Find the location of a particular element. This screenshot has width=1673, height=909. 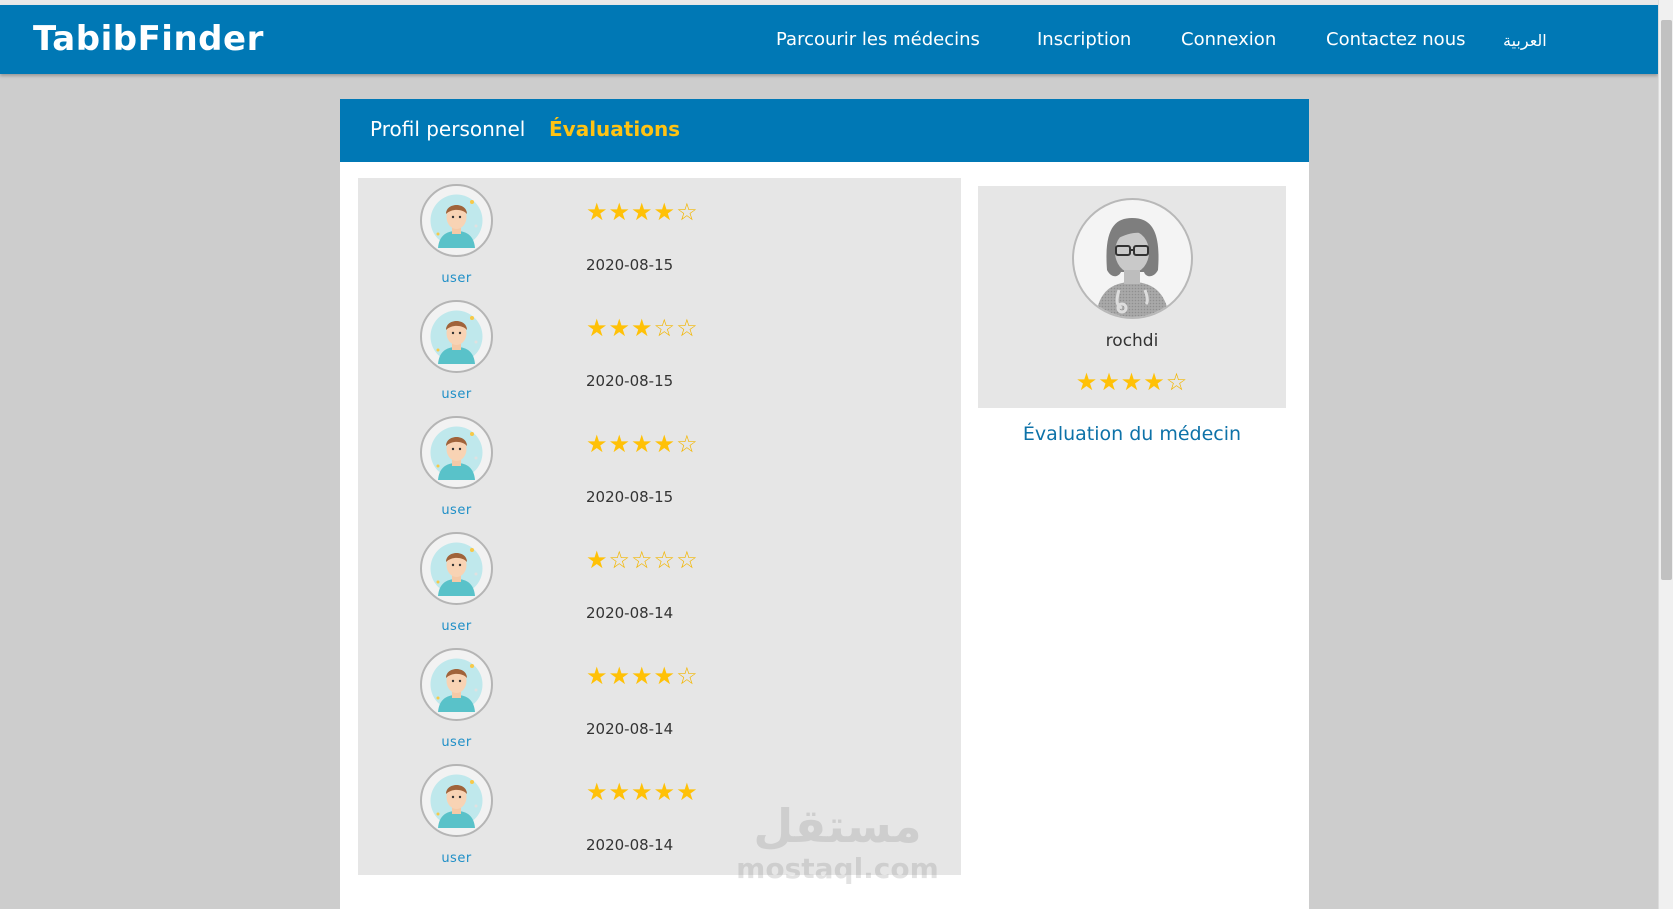

doctor-rating-stars: ★★★★☆ is located at coordinates (1132, 382).